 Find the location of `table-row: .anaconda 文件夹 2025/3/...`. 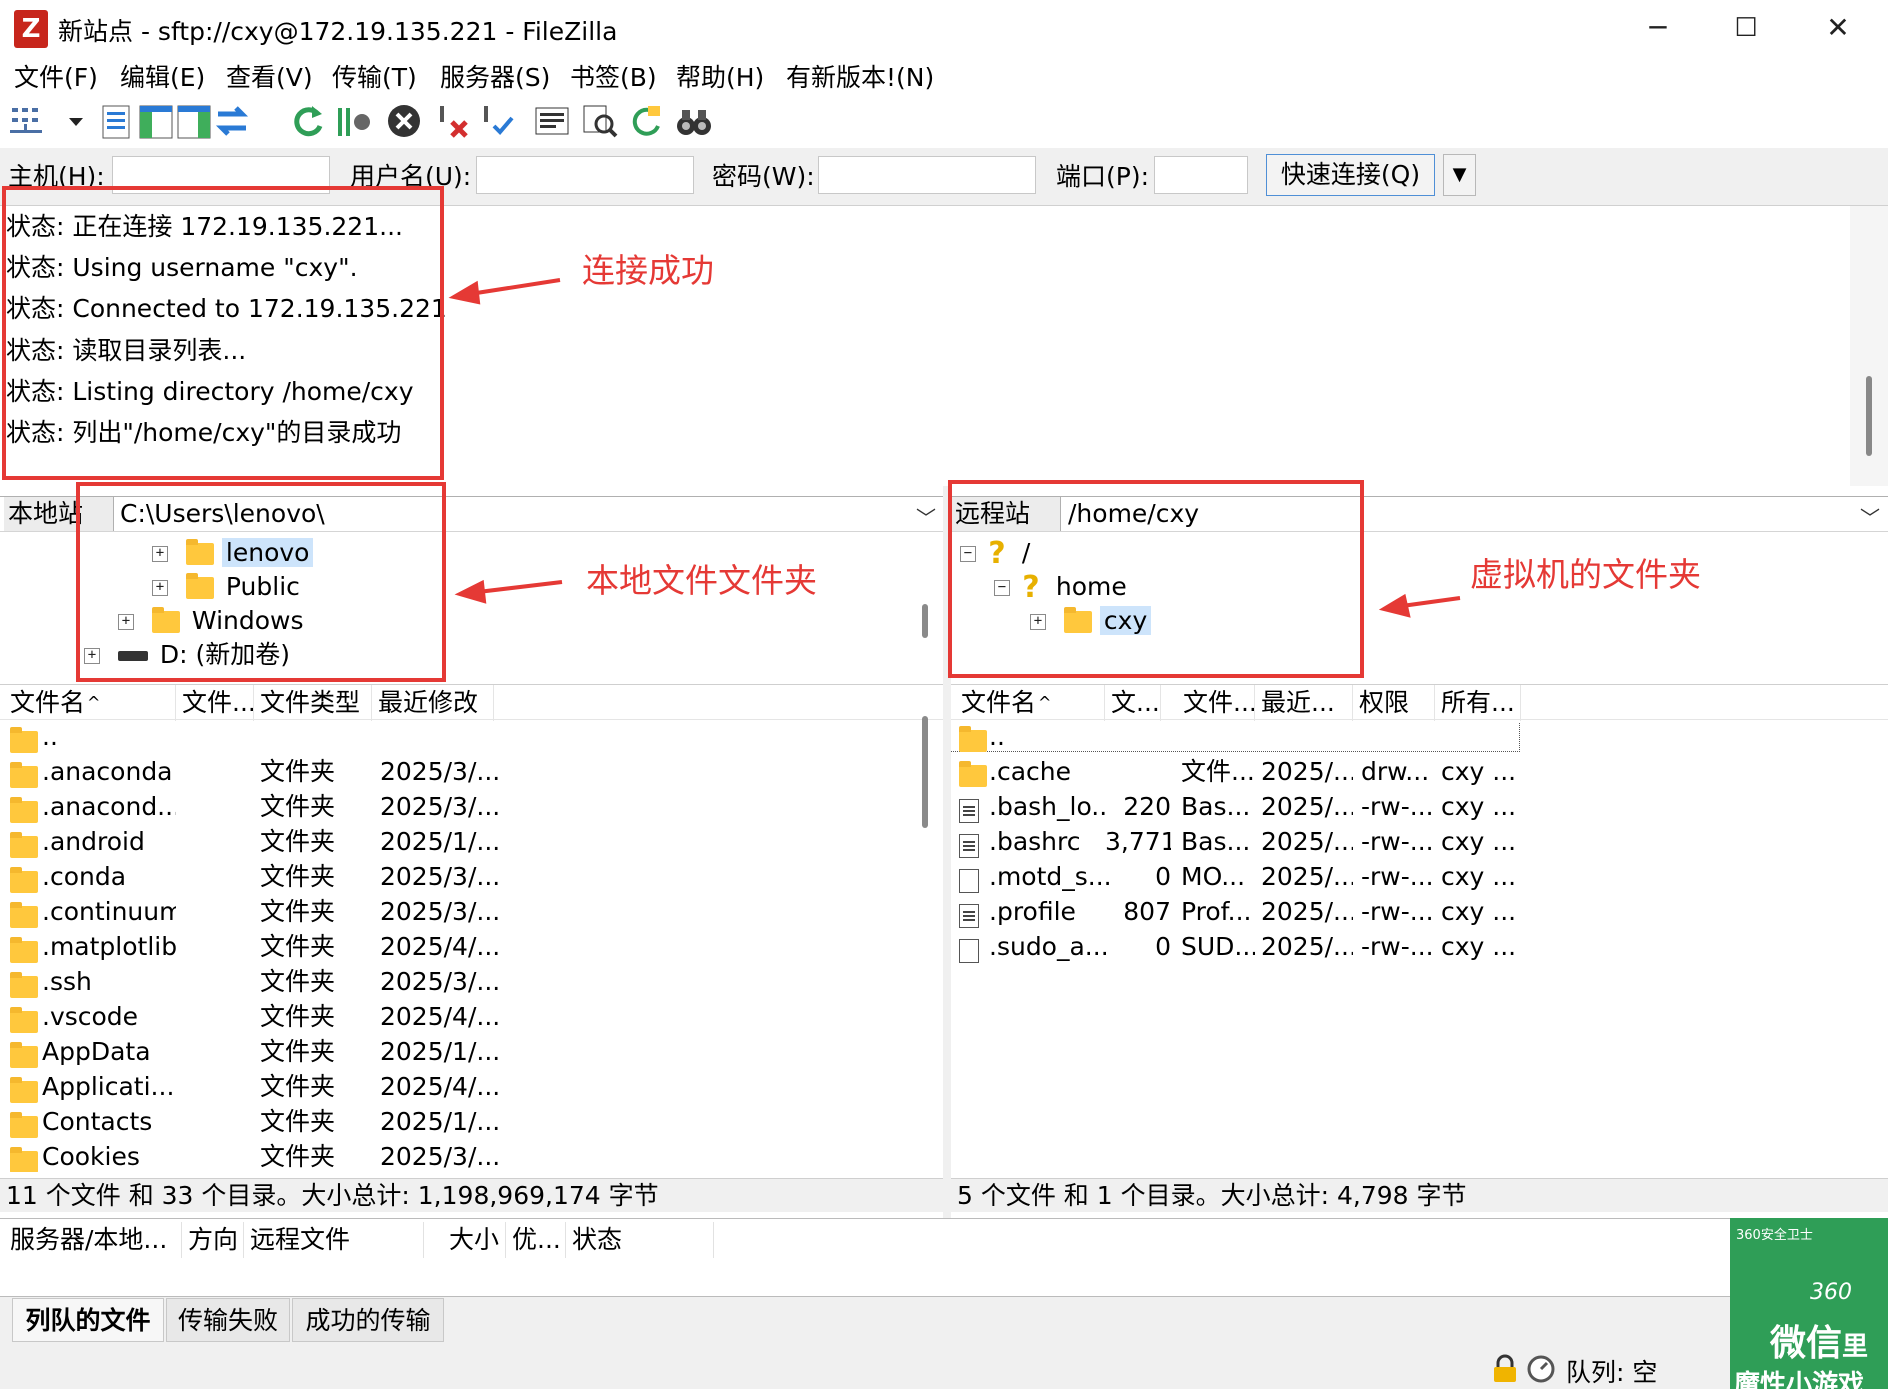

table-row: .anaconda 文件夹 2025/3/... is located at coordinates (460, 772).